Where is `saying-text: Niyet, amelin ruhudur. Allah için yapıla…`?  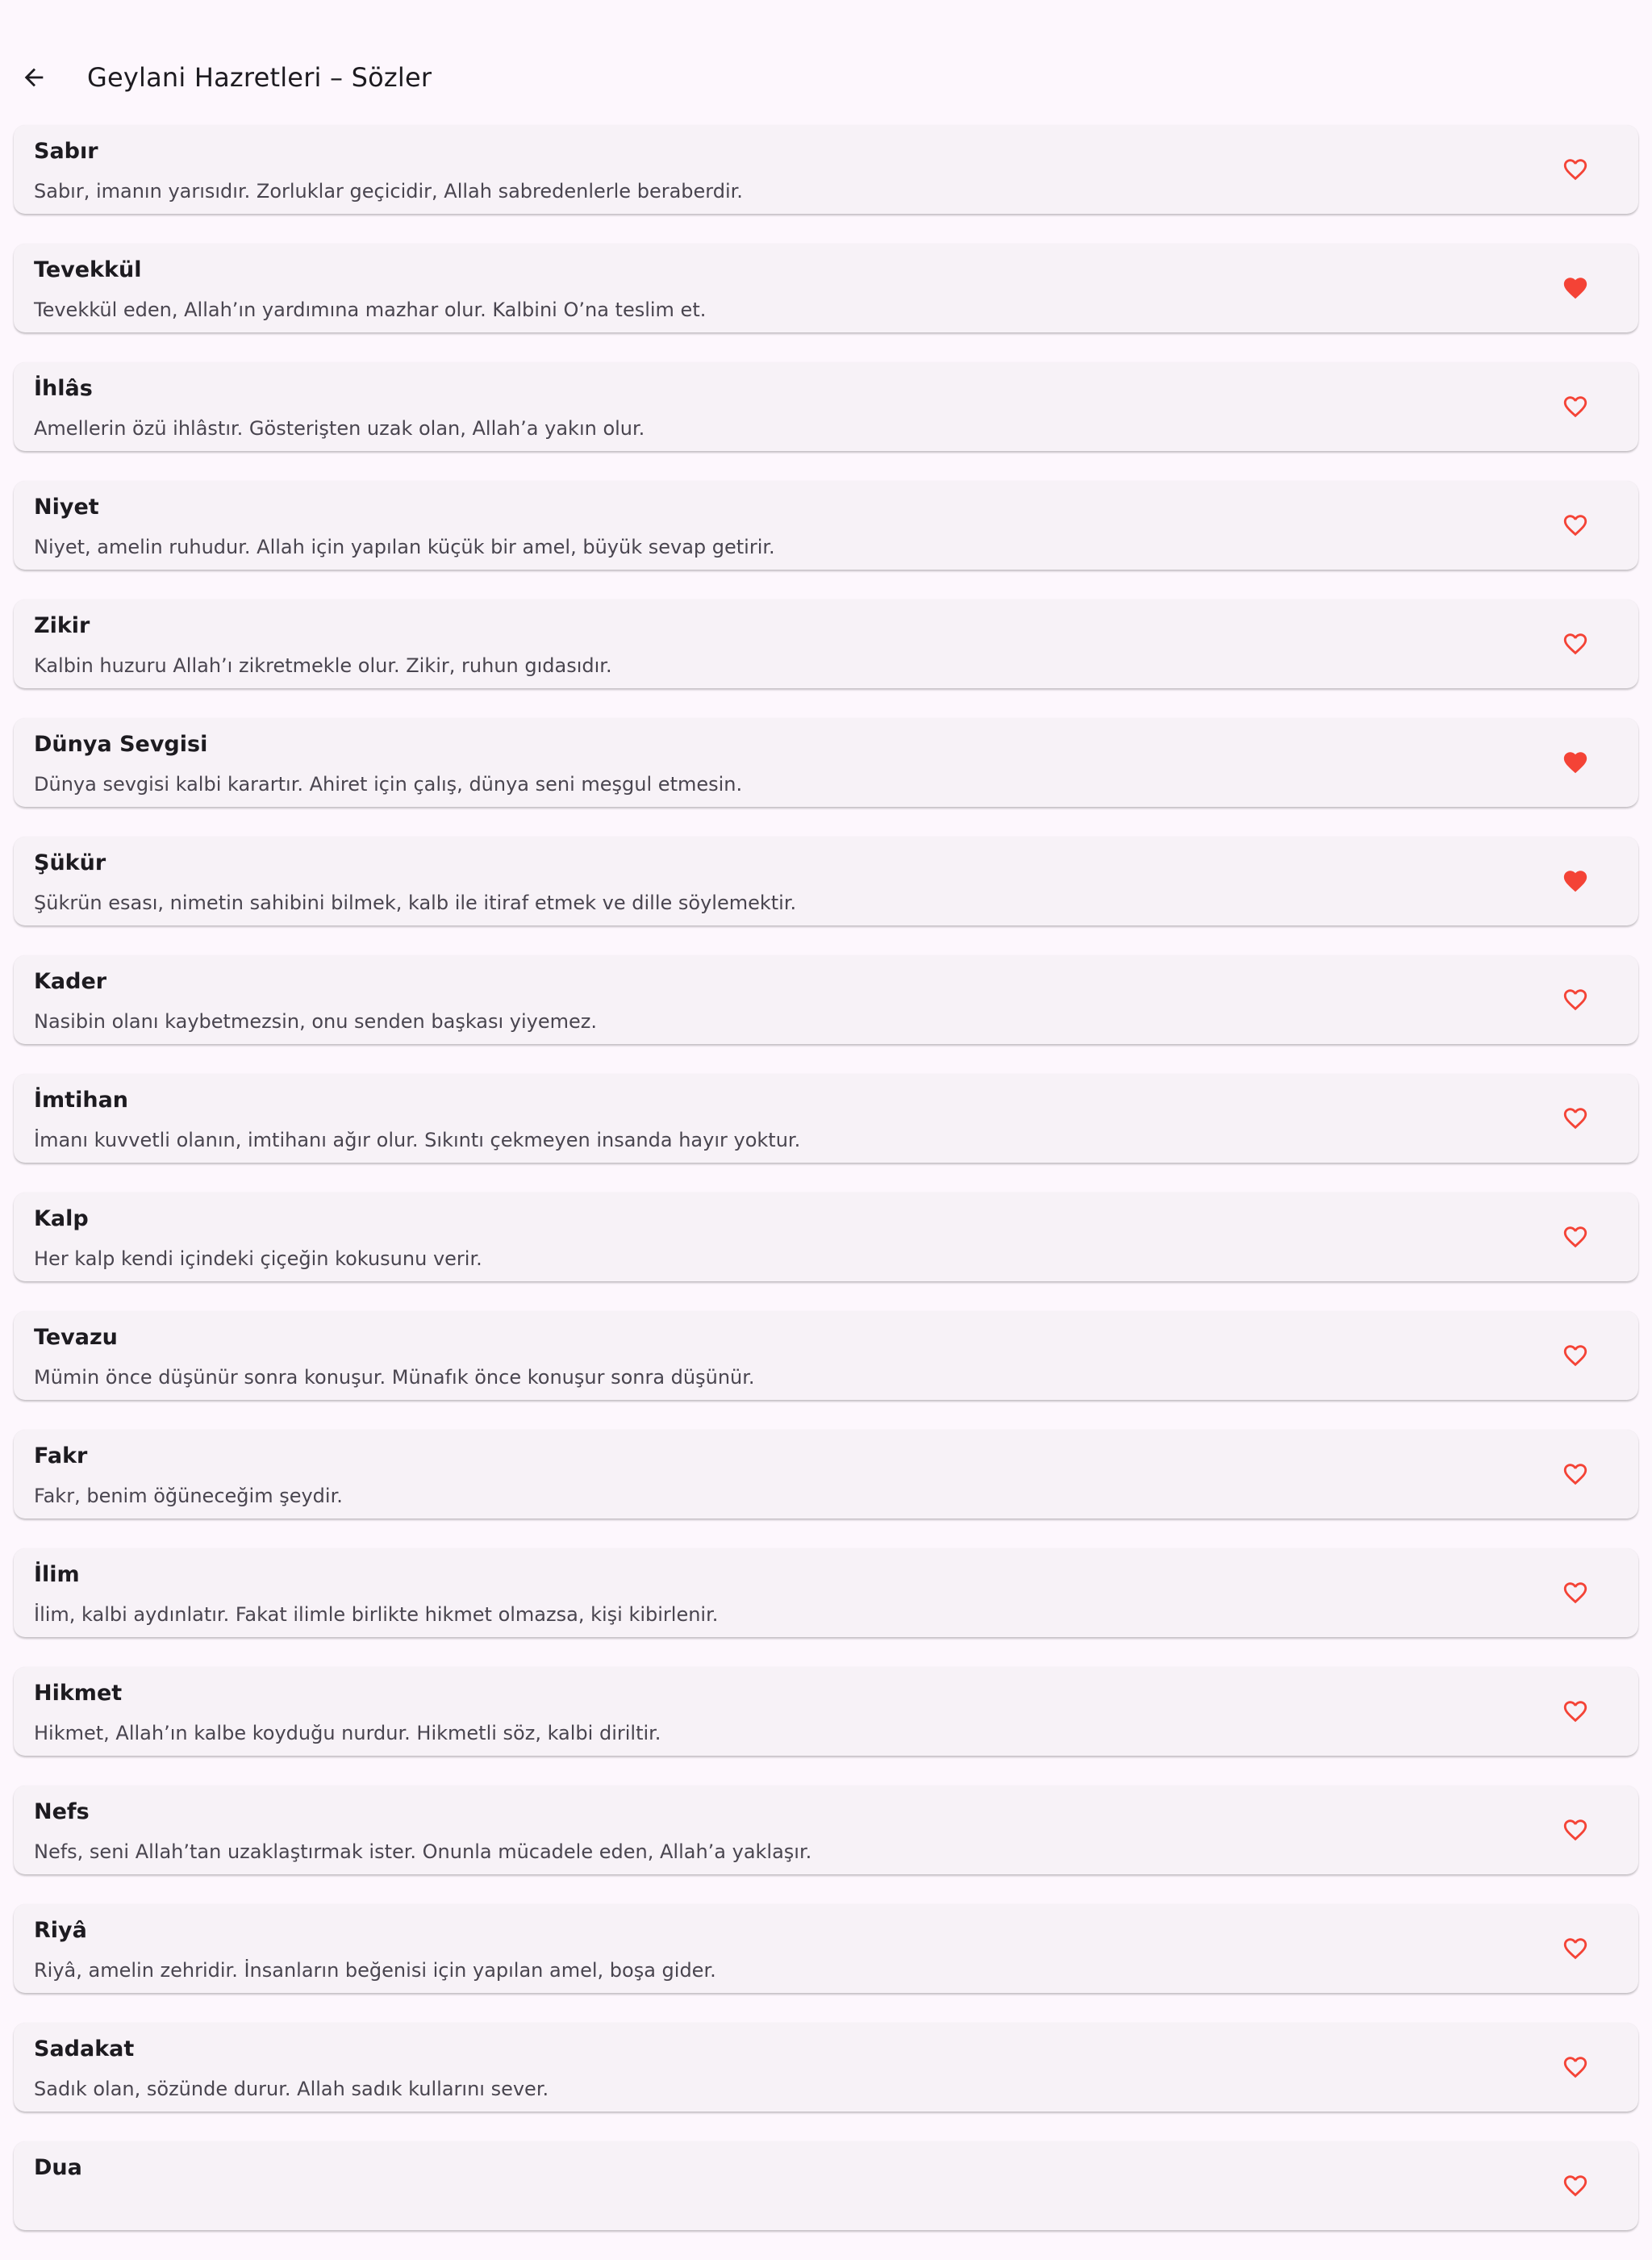 saying-text: Niyet, amelin ruhudur. Allah için yapıla… is located at coordinates (404, 547).